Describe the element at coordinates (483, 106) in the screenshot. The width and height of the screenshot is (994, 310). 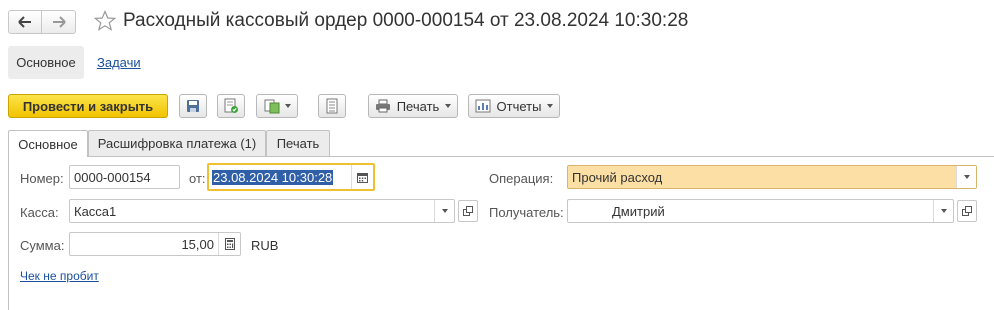
I see `reports-icon` at that location.